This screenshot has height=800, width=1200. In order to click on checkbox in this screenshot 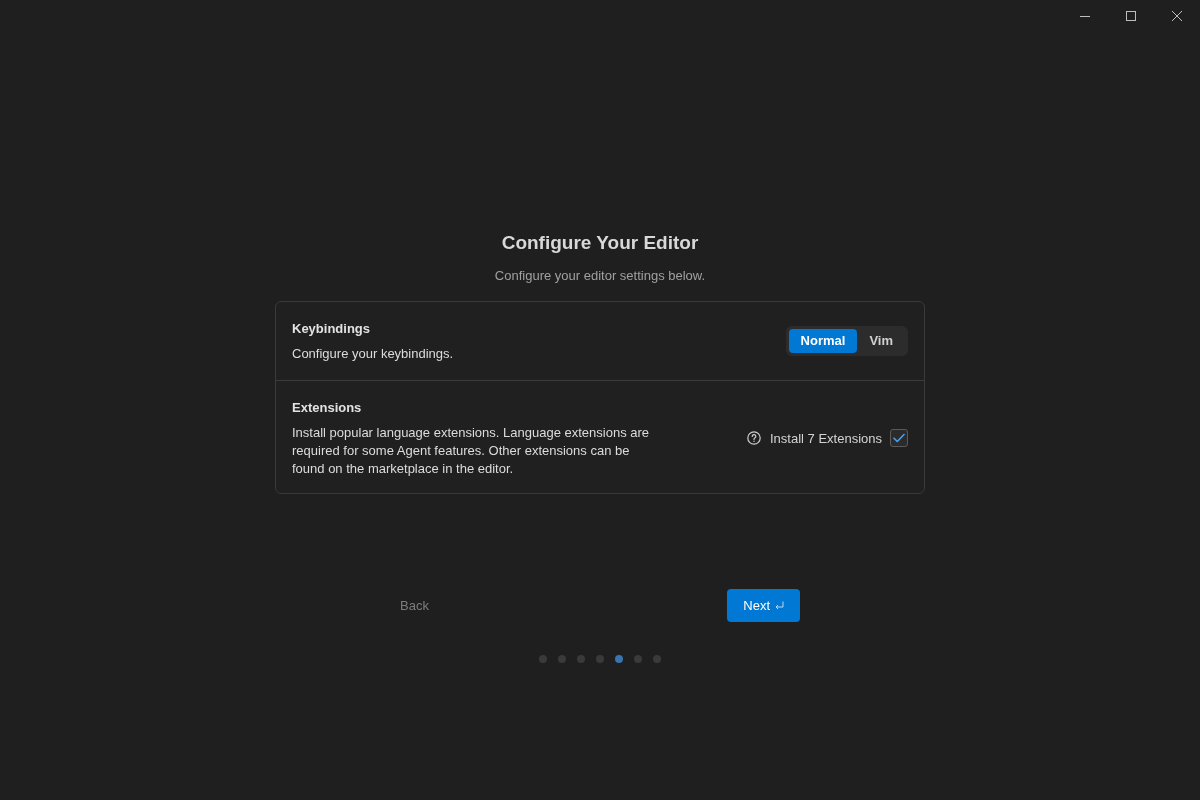, I will do `click(899, 438)`.